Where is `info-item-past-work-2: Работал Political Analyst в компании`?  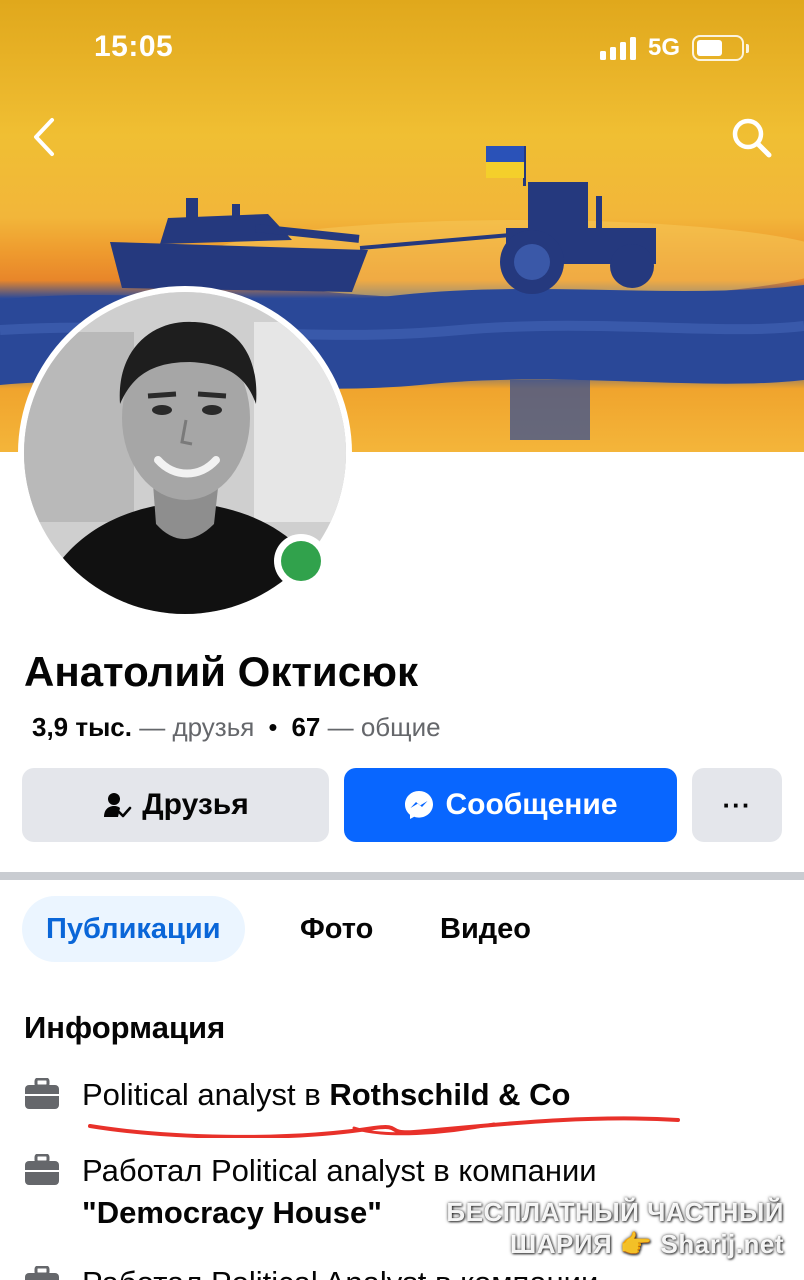 info-item-past-work-2: Работал Political Analyst в компании is located at coordinates (311, 1271).